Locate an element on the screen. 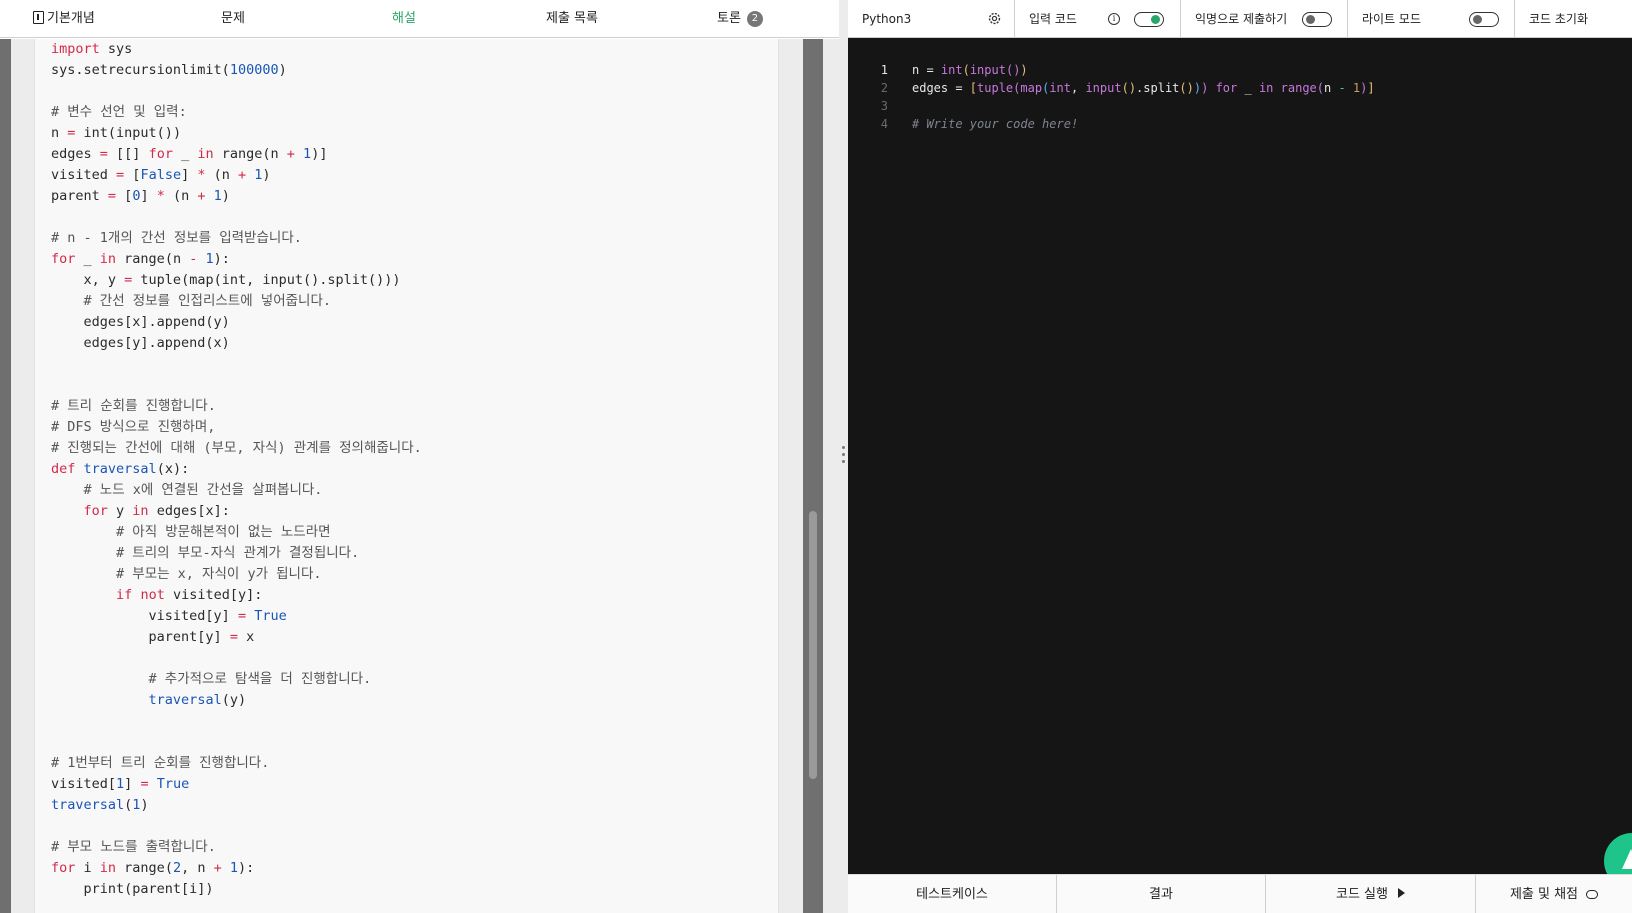 Image resolution: width=1632 pixels, height=913 pixels. triangle-icon is located at coordinates (1627, 859).